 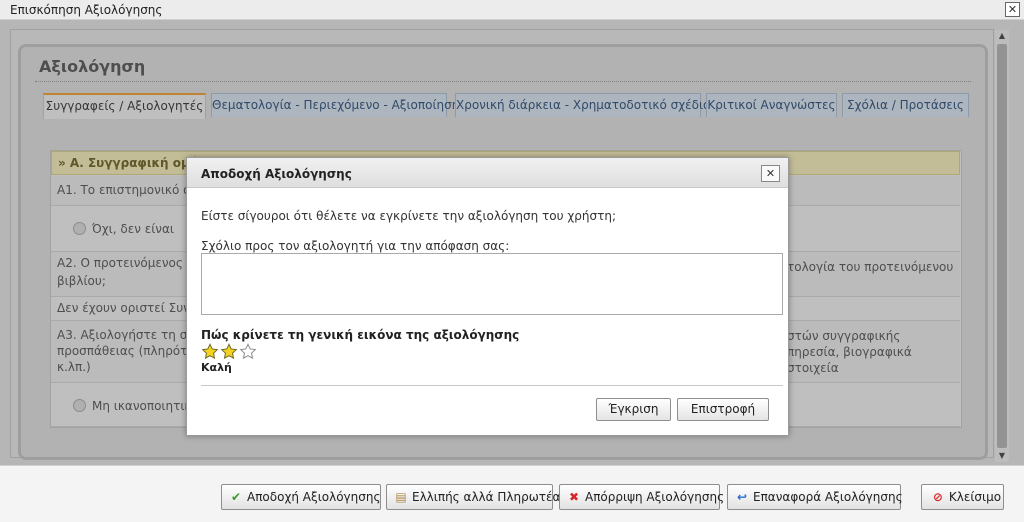 I want to click on window-title: Επισκόπηση Αξιολόγησης, so click(x=86, y=10).